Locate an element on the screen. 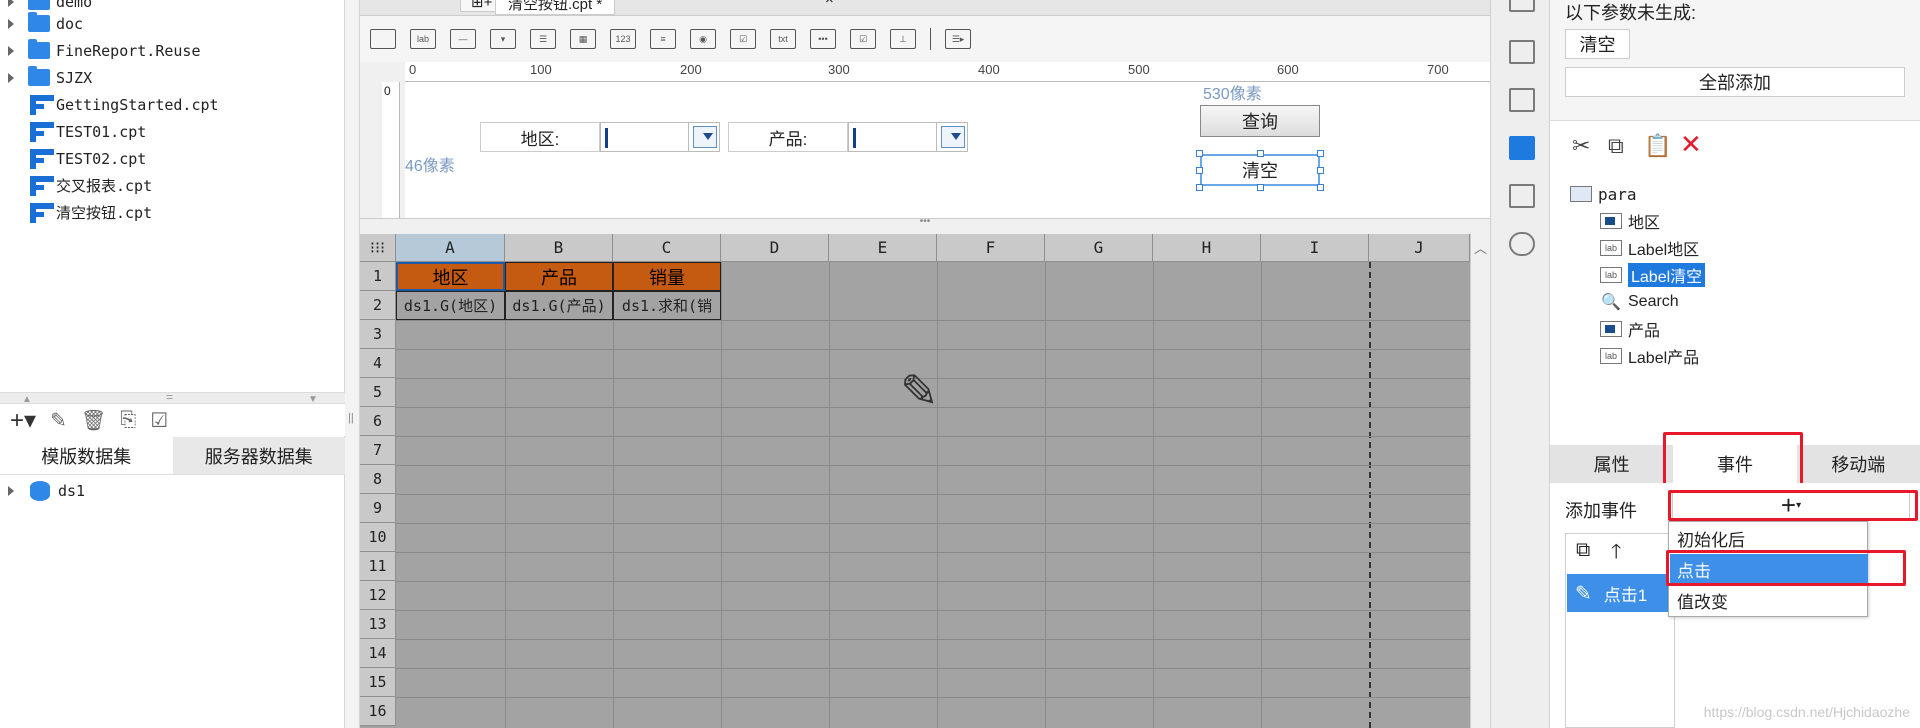 This screenshot has height=728, width=1920. clear-button: 清空 is located at coordinates (1260, 170).